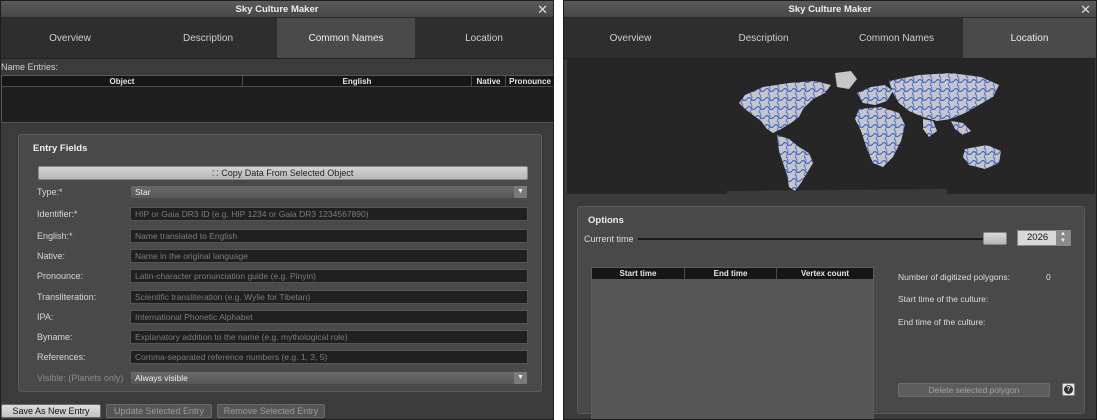 This screenshot has width=1097, height=420. I want to click on column-native: Native, so click(489, 81).